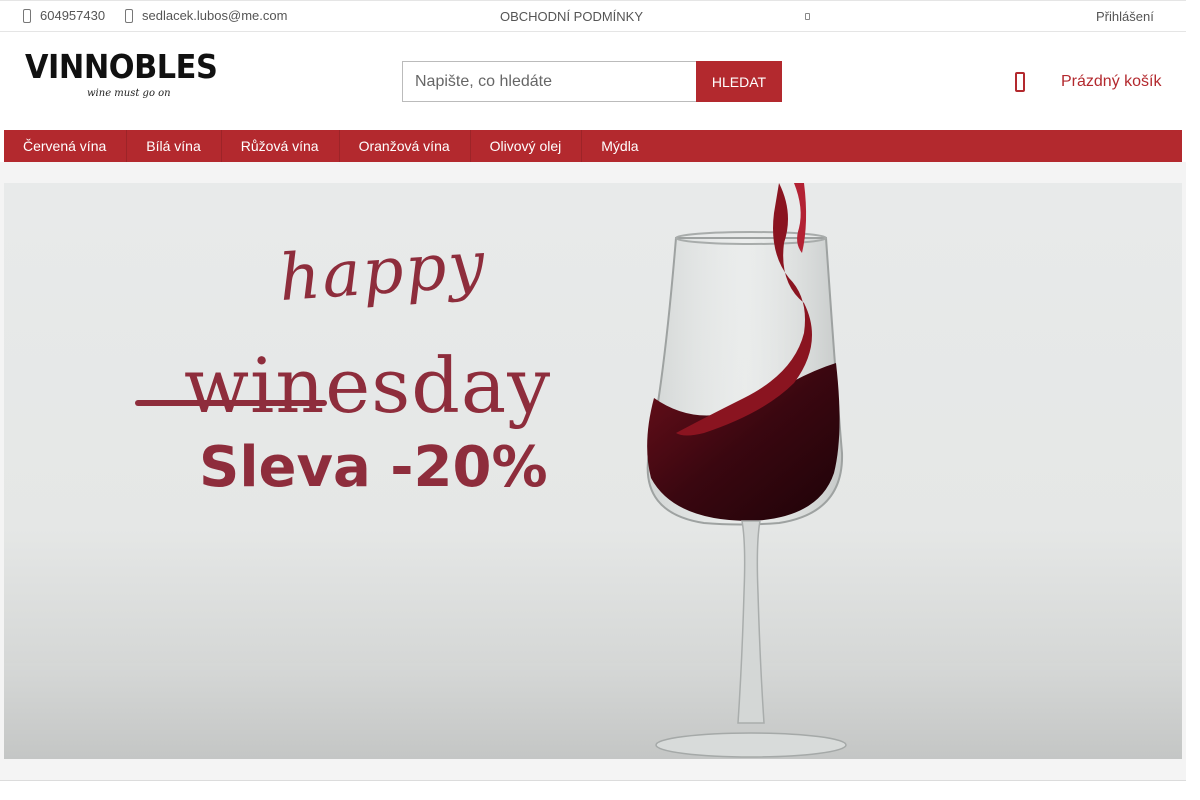 This screenshot has width=1200, height=800. Describe the element at coordinates (746, 470) in the screenshot. I see `wine-glass-illustration` at that location.